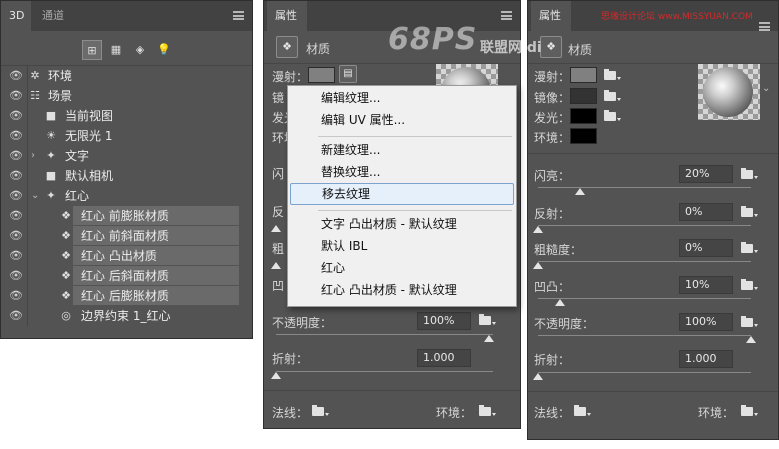  What do you see at coordinates (33, 156) in the screenshot?
I see `chevron-right-icon: ›` at bounding box center [33, 156].